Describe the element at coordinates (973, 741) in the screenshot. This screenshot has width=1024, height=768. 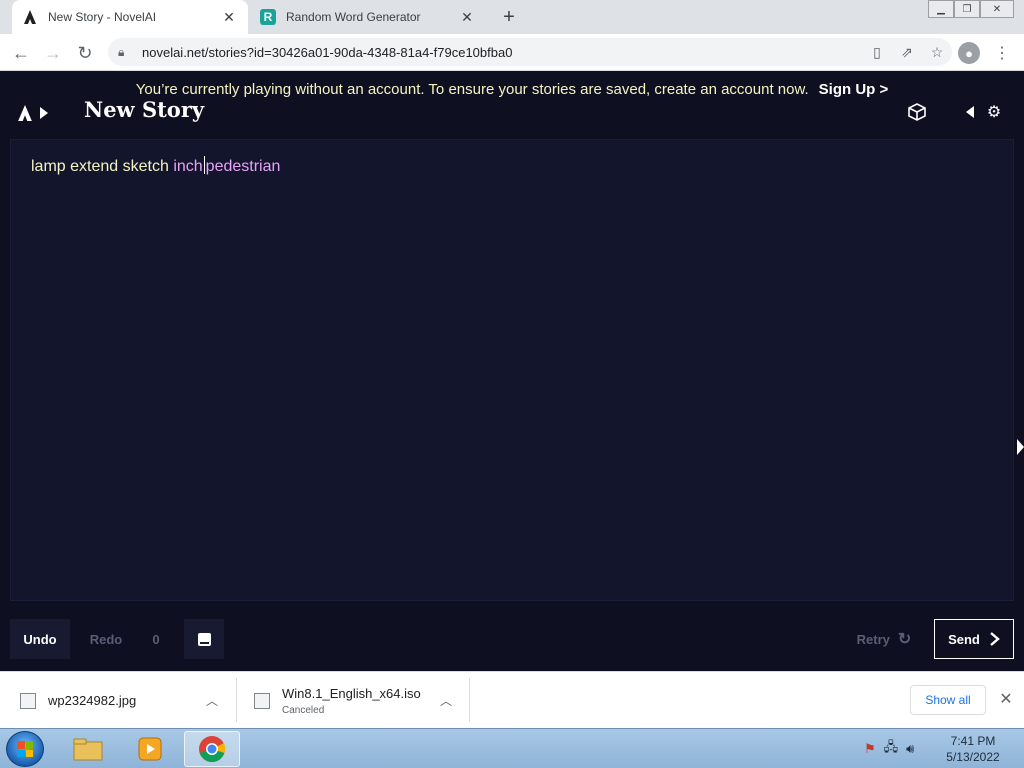
I see `clock-time: 7:41 PM` at that location.